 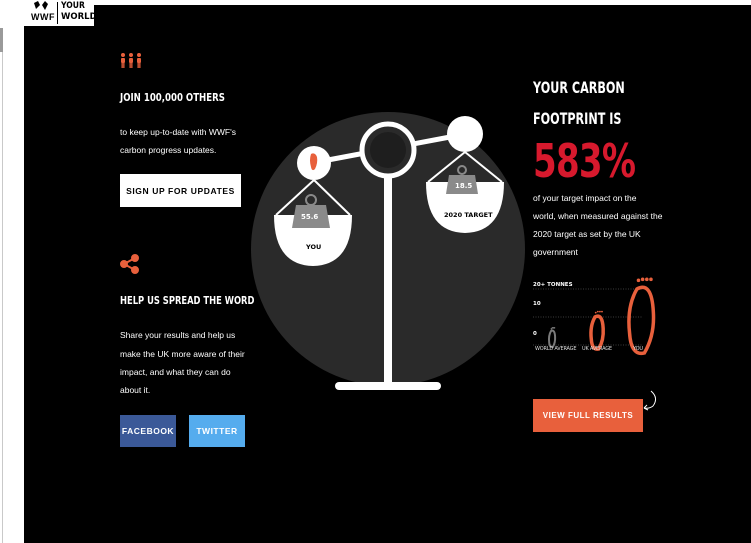 What do you see at coordinates (537, 304) in the screenshot?
I see `ytick-mid: 10` at bounding box center [537, 304].